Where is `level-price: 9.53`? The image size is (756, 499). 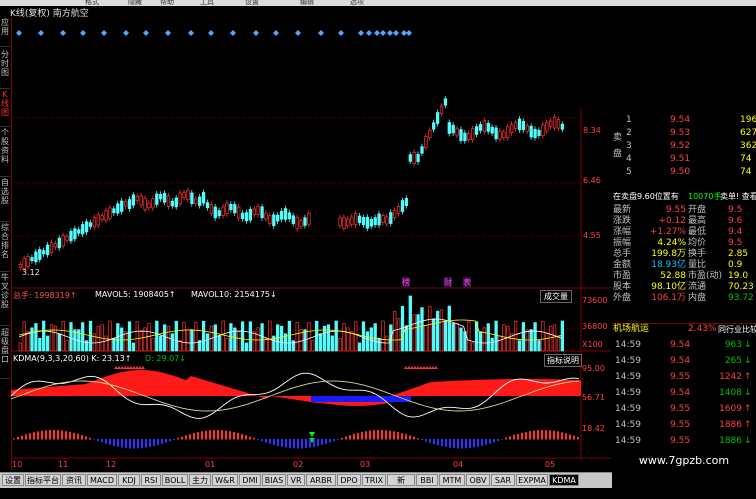
level-price: 9.53 is located at coordinates (680, 133).